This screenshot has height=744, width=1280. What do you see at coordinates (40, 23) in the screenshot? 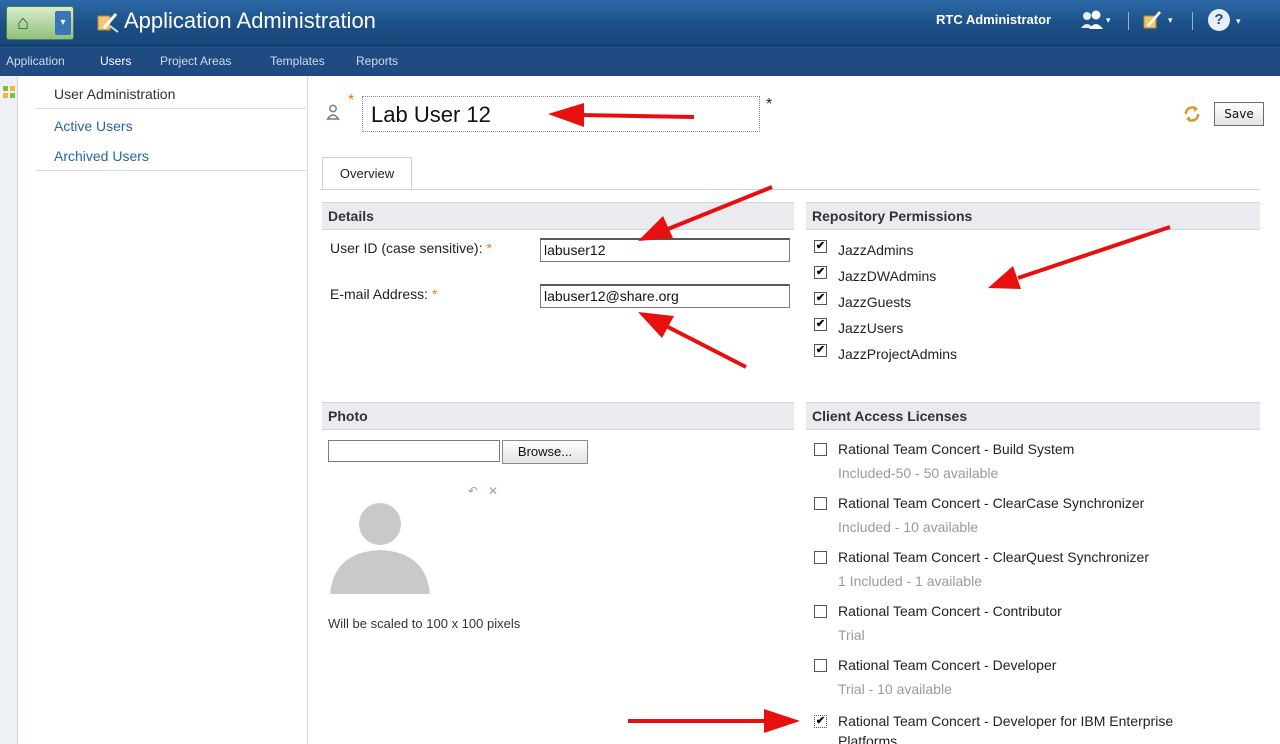
I see `home-button: ⌂ ▾` at bounding box center [40, 23].